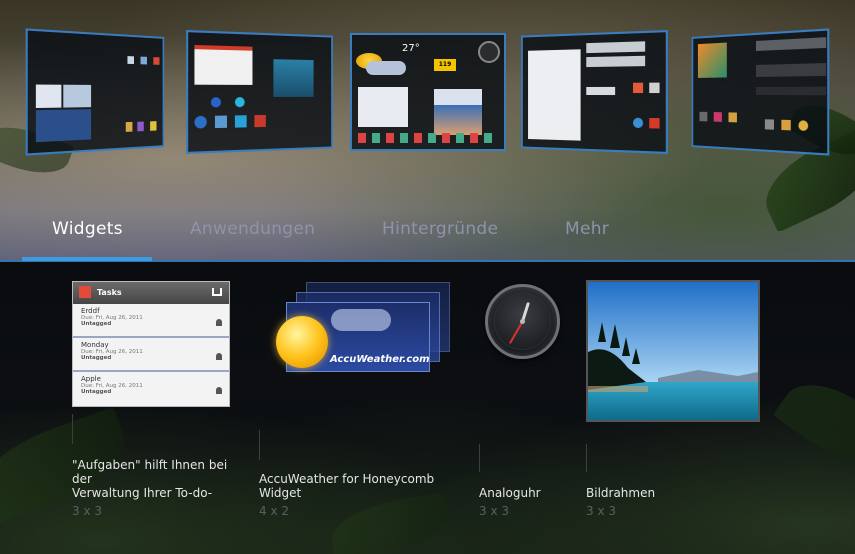 The image size is (855, 554). What do you see at coordinates (151, 293) in the screenshot?
I see `tasks-header: Tasks` at bounding box center [151, 293].